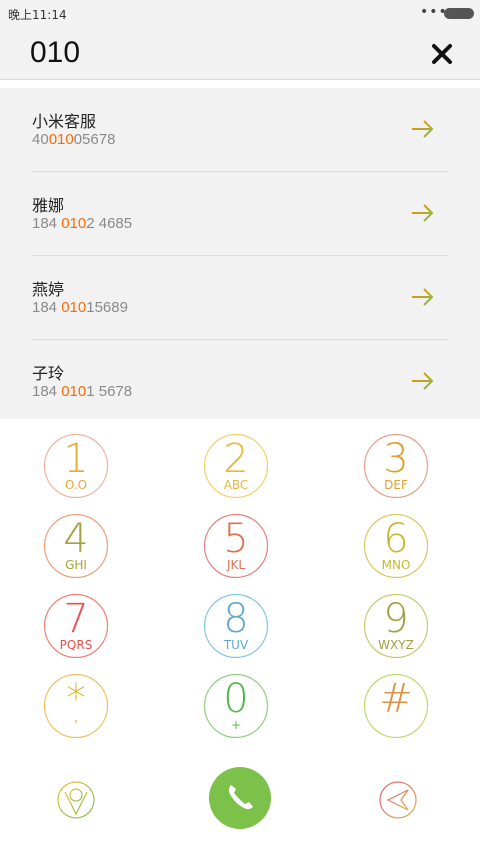 This screenshot has width=480, height=853. I want to click on dial-key-star: * ', so click(76, 706).